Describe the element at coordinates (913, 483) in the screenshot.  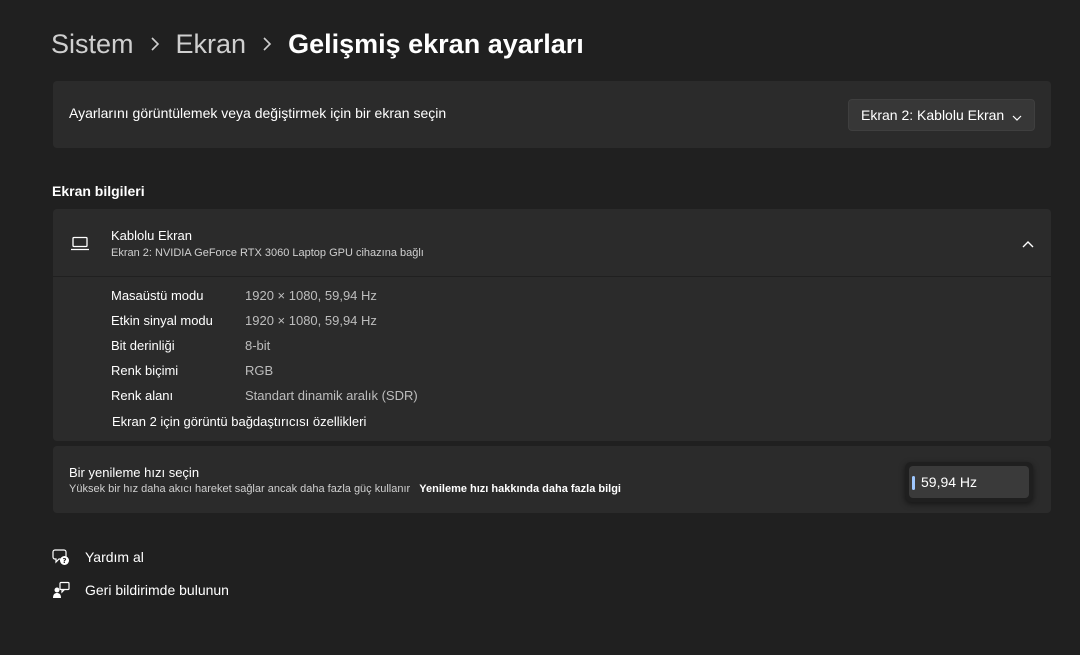
I see `selection-indicator` at that location.